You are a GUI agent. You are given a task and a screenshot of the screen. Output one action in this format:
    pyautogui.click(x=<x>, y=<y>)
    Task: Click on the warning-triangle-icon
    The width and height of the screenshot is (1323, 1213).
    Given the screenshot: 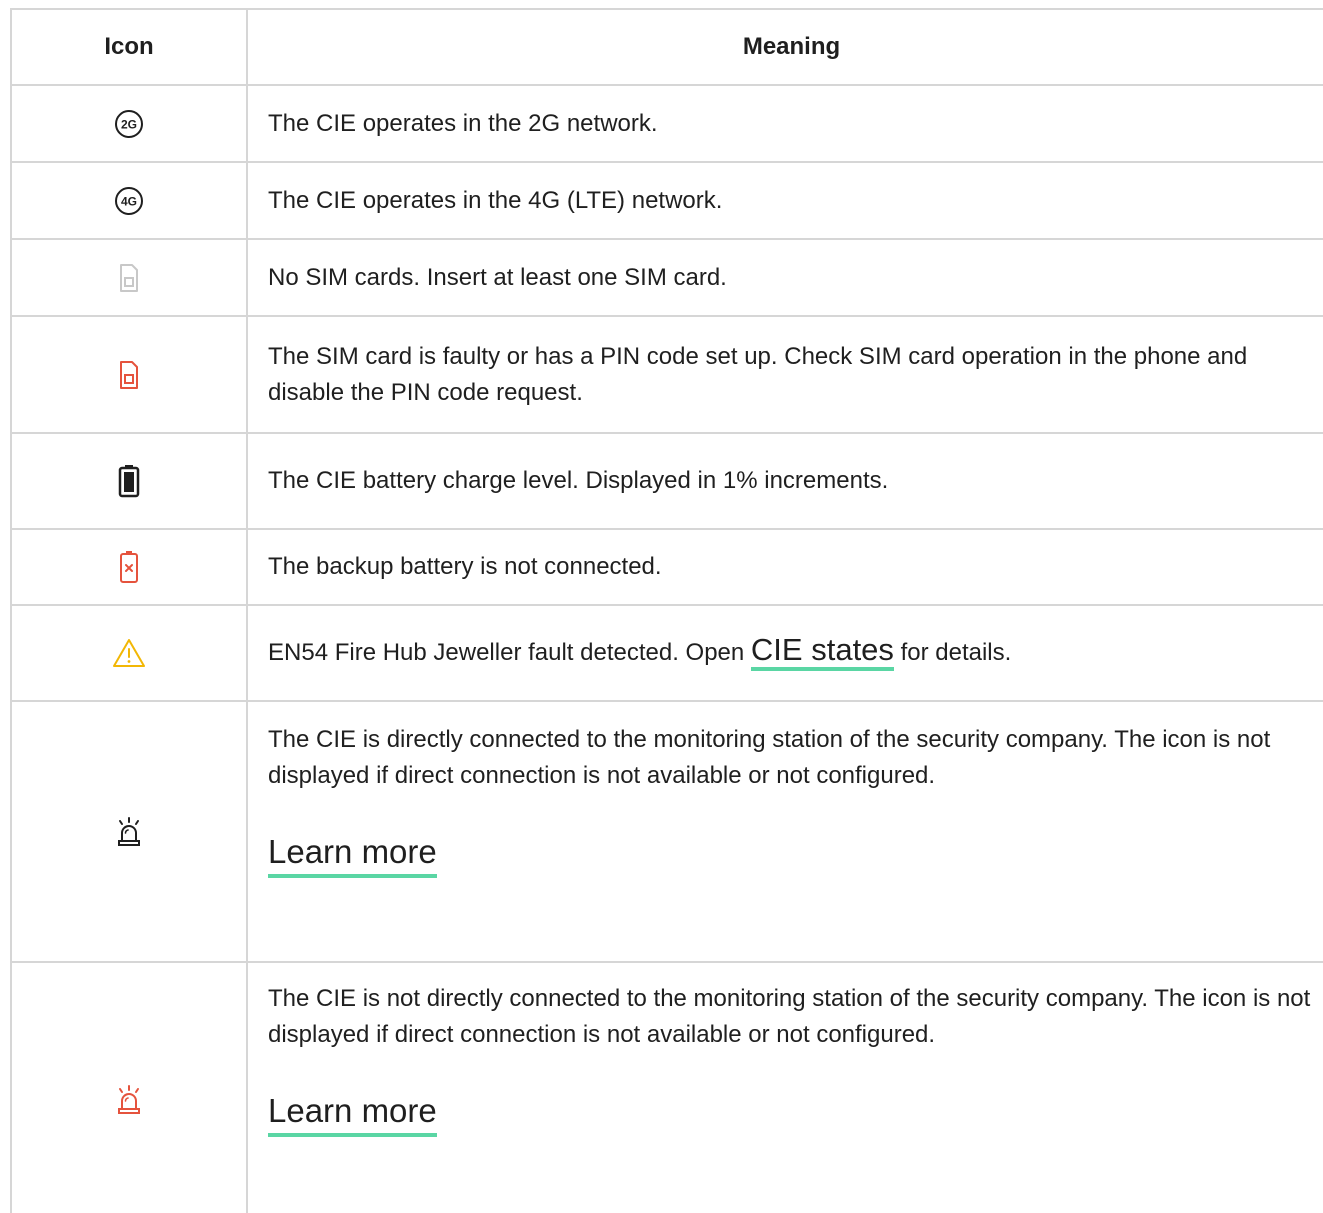 What is the action you would take?
    pyautogui.click(x=130, y=653)
    